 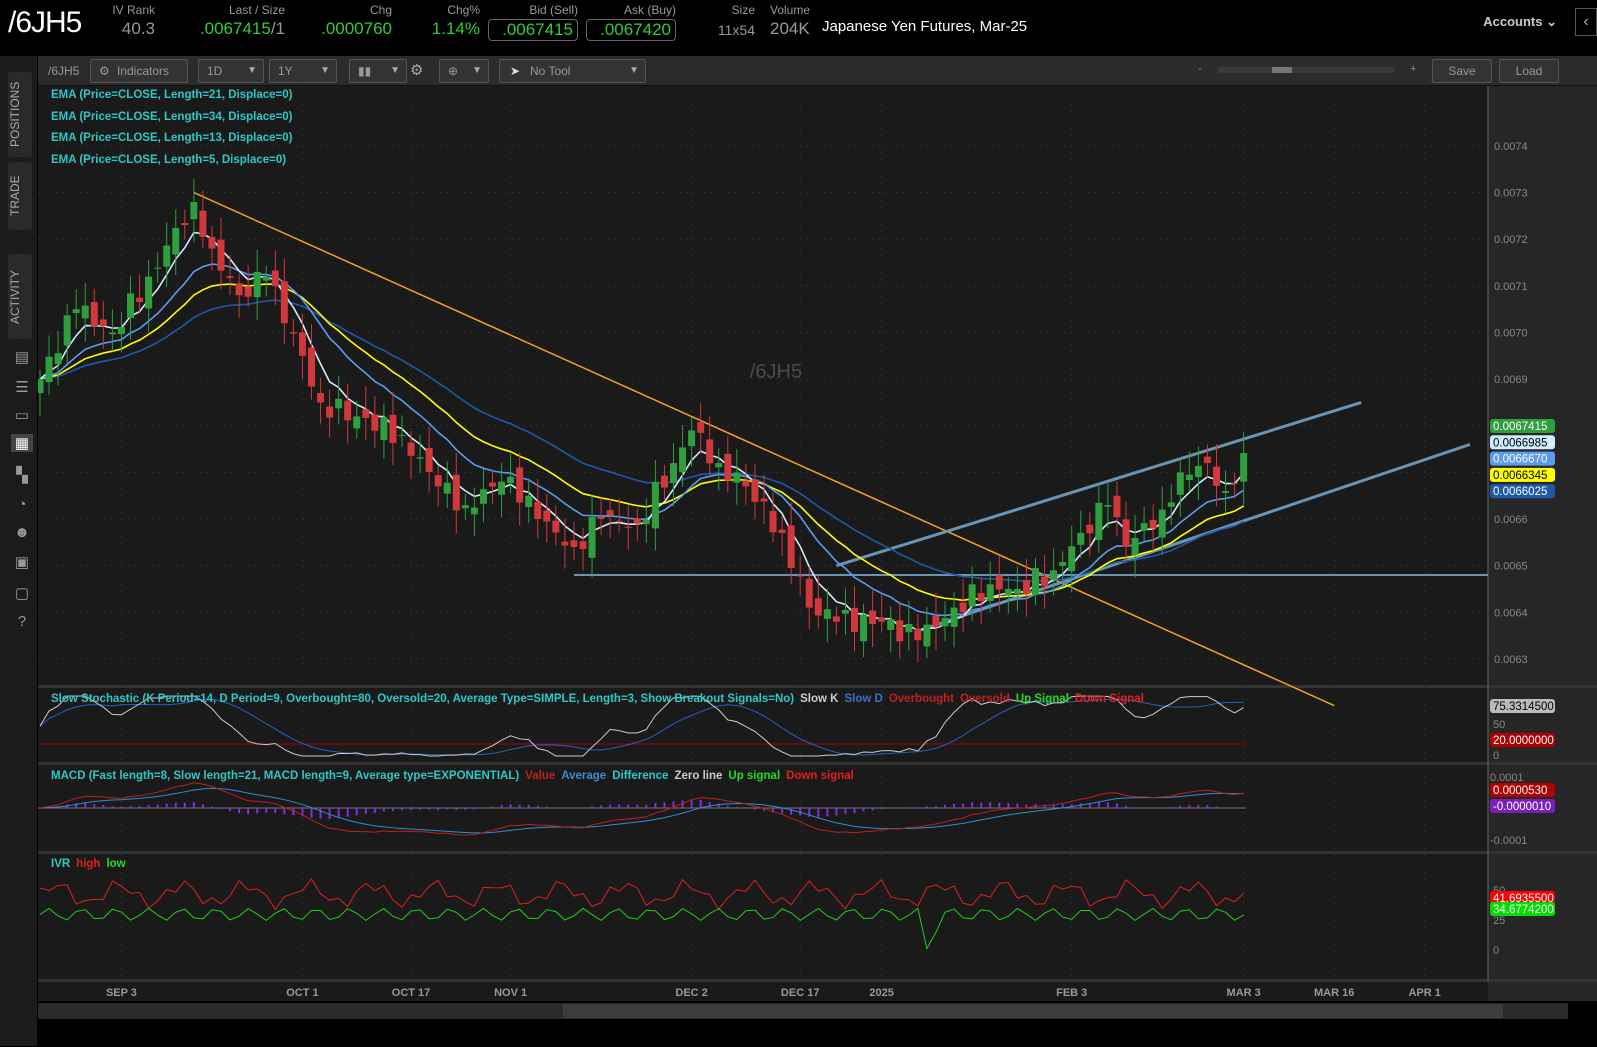 I want to click on legend: Oversold, so click(x=985, y=699).